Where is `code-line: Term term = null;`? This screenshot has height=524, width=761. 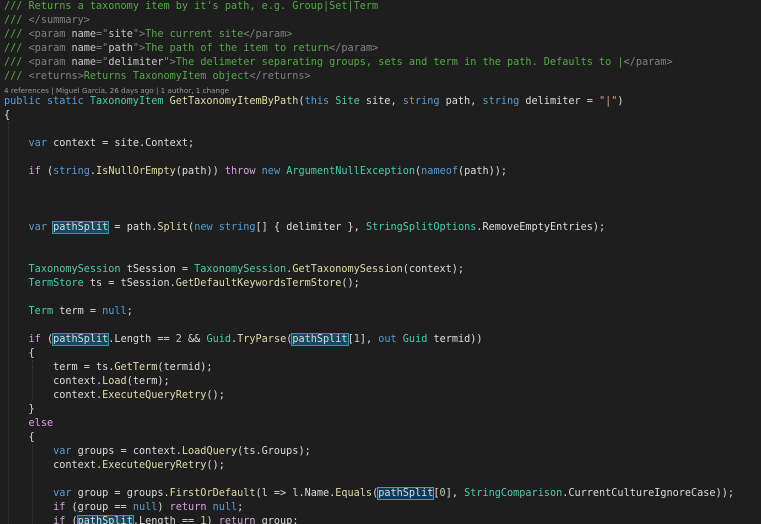 code-line: Term term = null; is located at coordinates (68, 312).